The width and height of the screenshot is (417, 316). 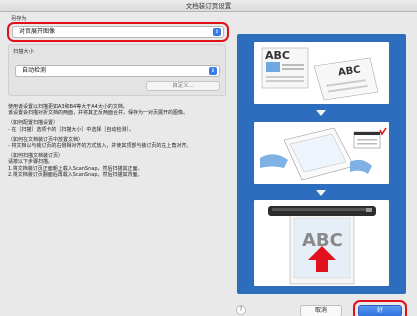 I want to click on scan-size-label: 扫描大小, so click(x=23, y=52).